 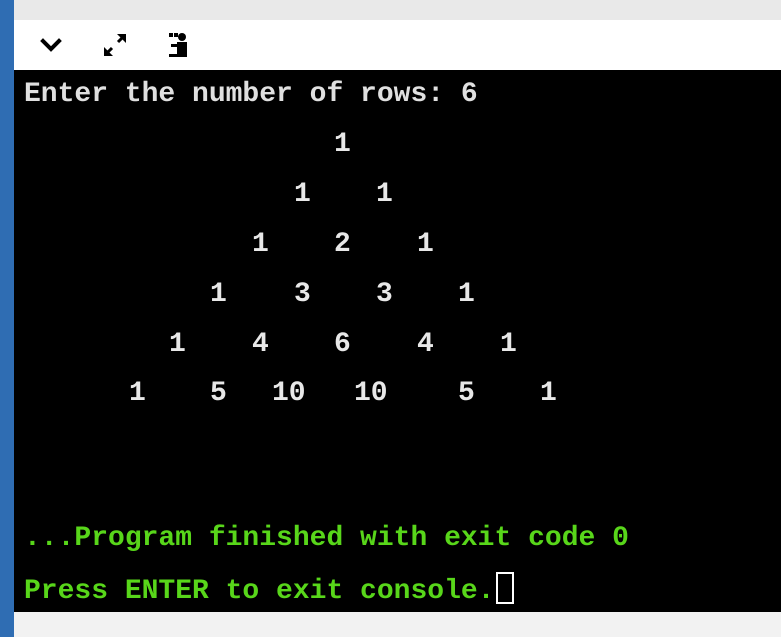 What do you see at coordinates (397, 45) in the screenshot?
I see `console-toolbar` at bounding box center [397, 45].